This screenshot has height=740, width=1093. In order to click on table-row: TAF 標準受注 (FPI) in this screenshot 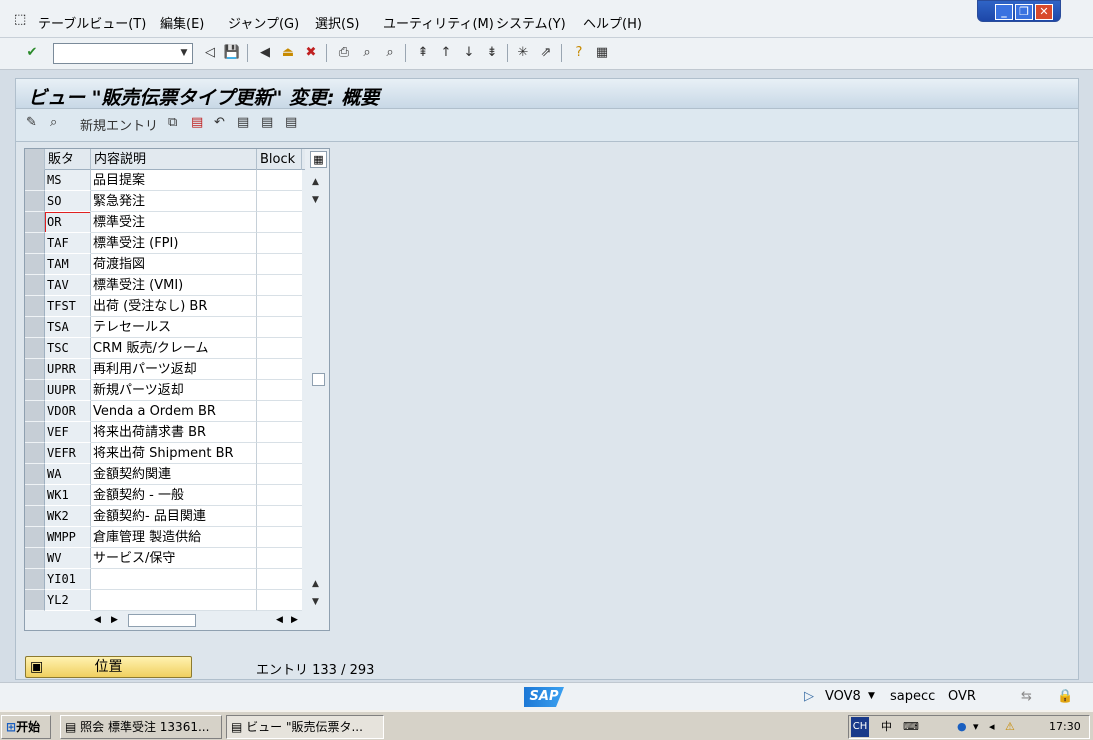, I will do `click(164, 243)`.